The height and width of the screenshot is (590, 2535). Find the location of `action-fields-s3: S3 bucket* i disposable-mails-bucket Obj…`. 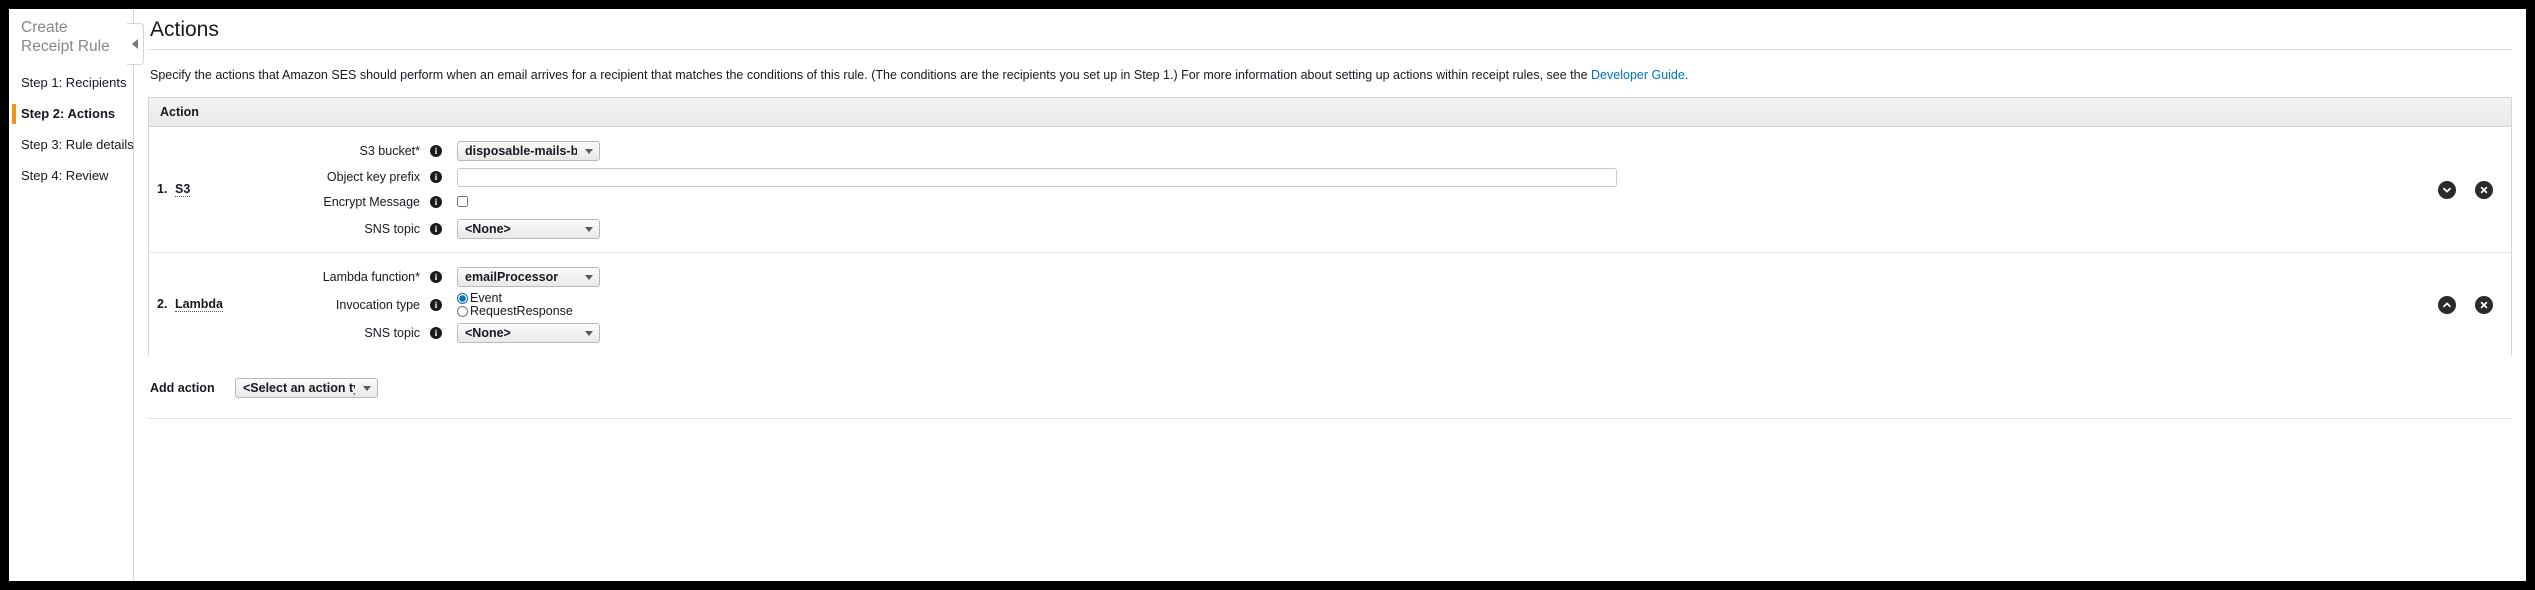

action-fields-s3: S3 bucket* i disposable-mails-bucket Obj… is located at coordinates (1333, 189).